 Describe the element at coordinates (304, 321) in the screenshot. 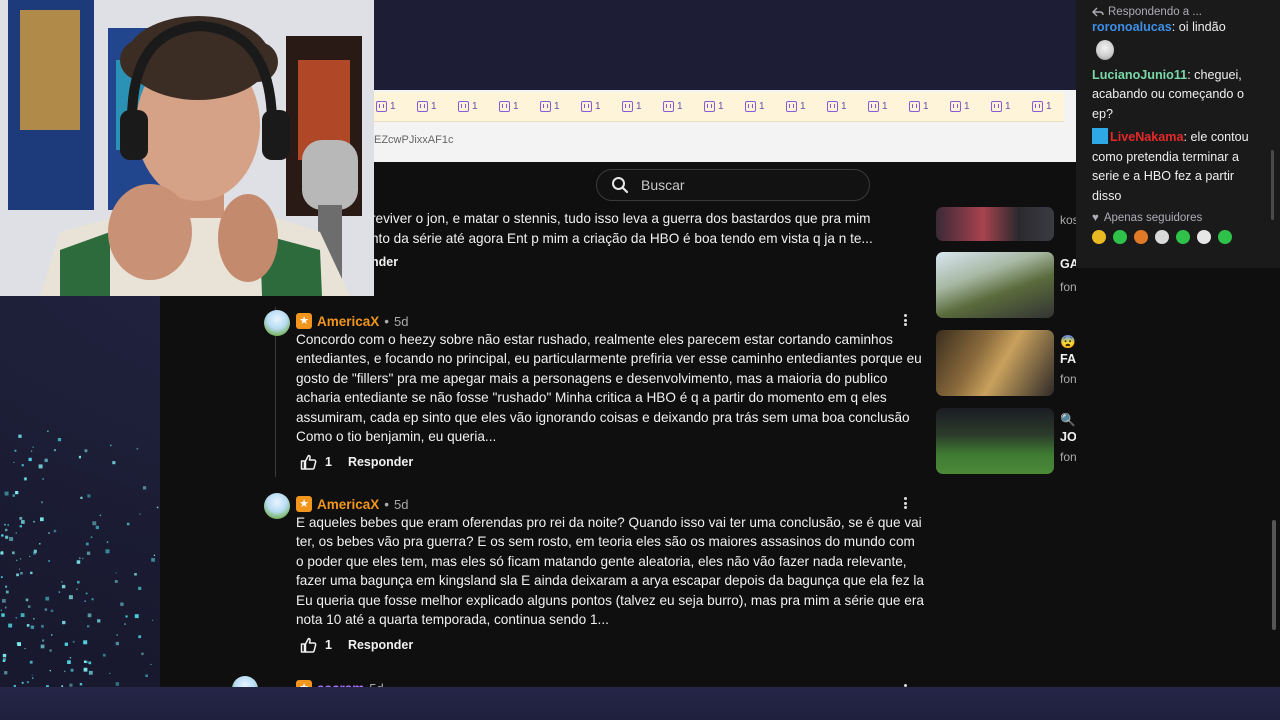

I see `member-badge-icon: ★` at that location.